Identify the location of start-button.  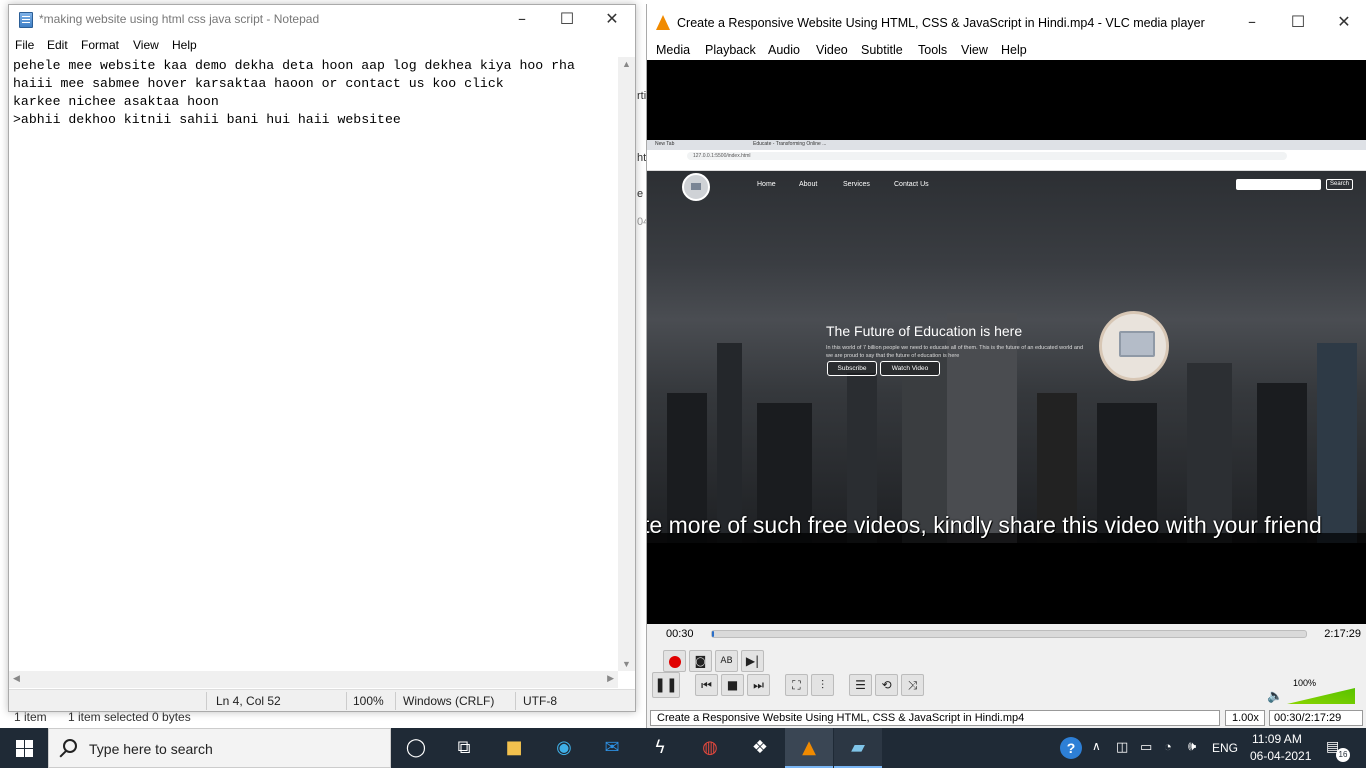
(24, 748).